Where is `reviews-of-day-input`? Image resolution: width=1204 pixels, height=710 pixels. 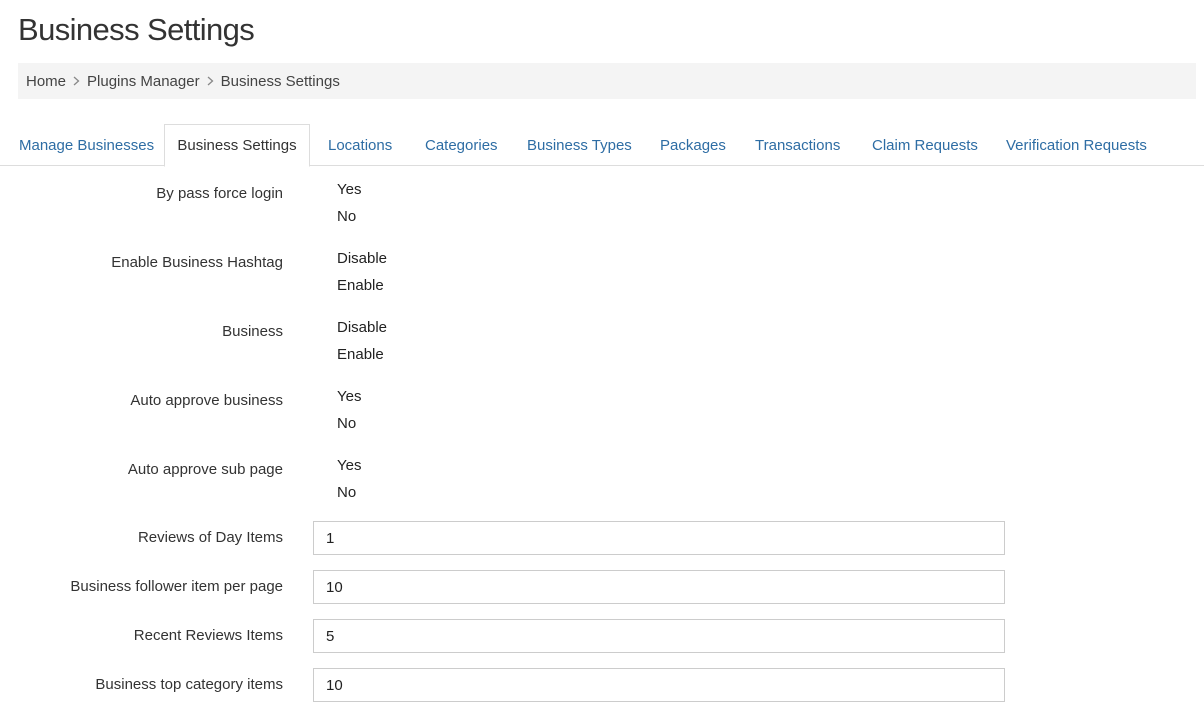 reviews-of-day-input is located at coordinates (659, 538).